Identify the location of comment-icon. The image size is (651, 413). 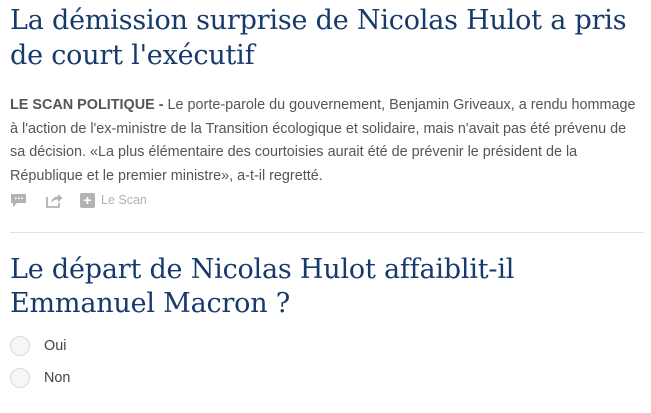
(19, 200).